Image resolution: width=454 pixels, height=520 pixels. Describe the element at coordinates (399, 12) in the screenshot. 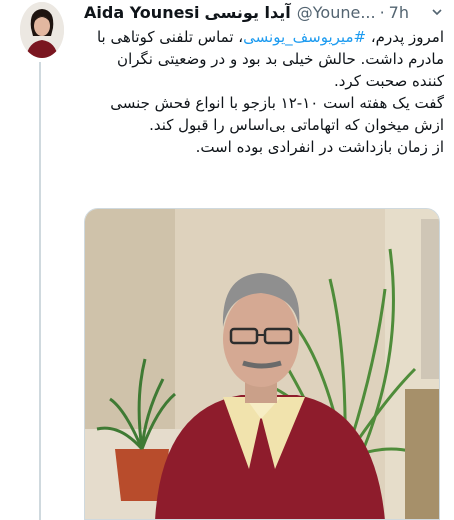

I see `tweet-timestamp: 7h` at that location.